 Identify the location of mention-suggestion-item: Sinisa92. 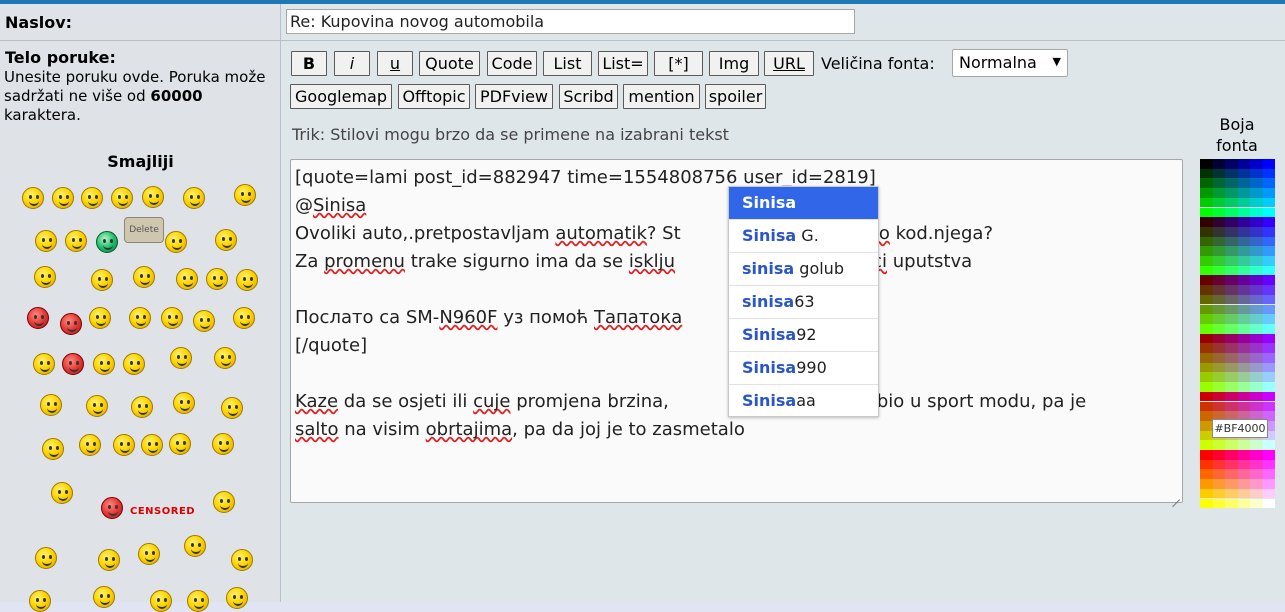
(803, 335).